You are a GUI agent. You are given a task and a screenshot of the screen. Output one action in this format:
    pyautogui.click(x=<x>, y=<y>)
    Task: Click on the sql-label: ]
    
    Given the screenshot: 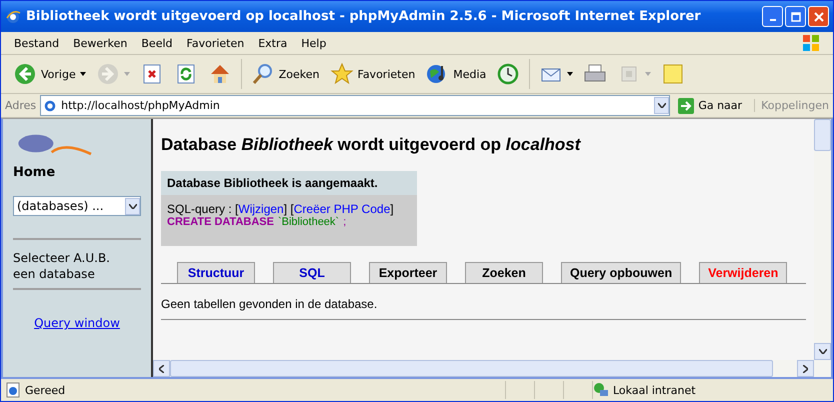 What is the action you would take?
    pyautogui.click(x=392, y=209)
    